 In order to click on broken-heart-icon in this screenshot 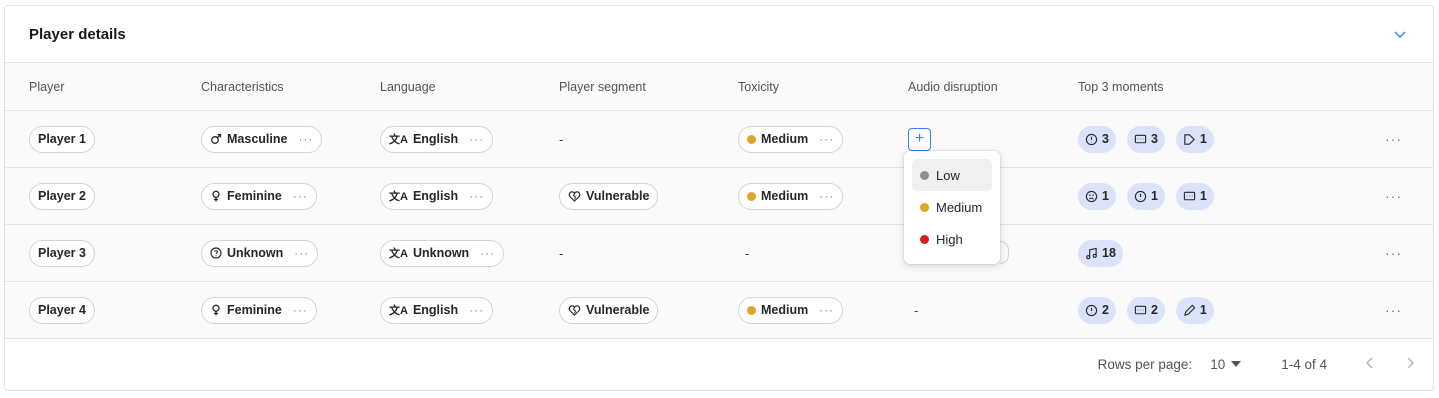, I will do `click(574, 310)`.